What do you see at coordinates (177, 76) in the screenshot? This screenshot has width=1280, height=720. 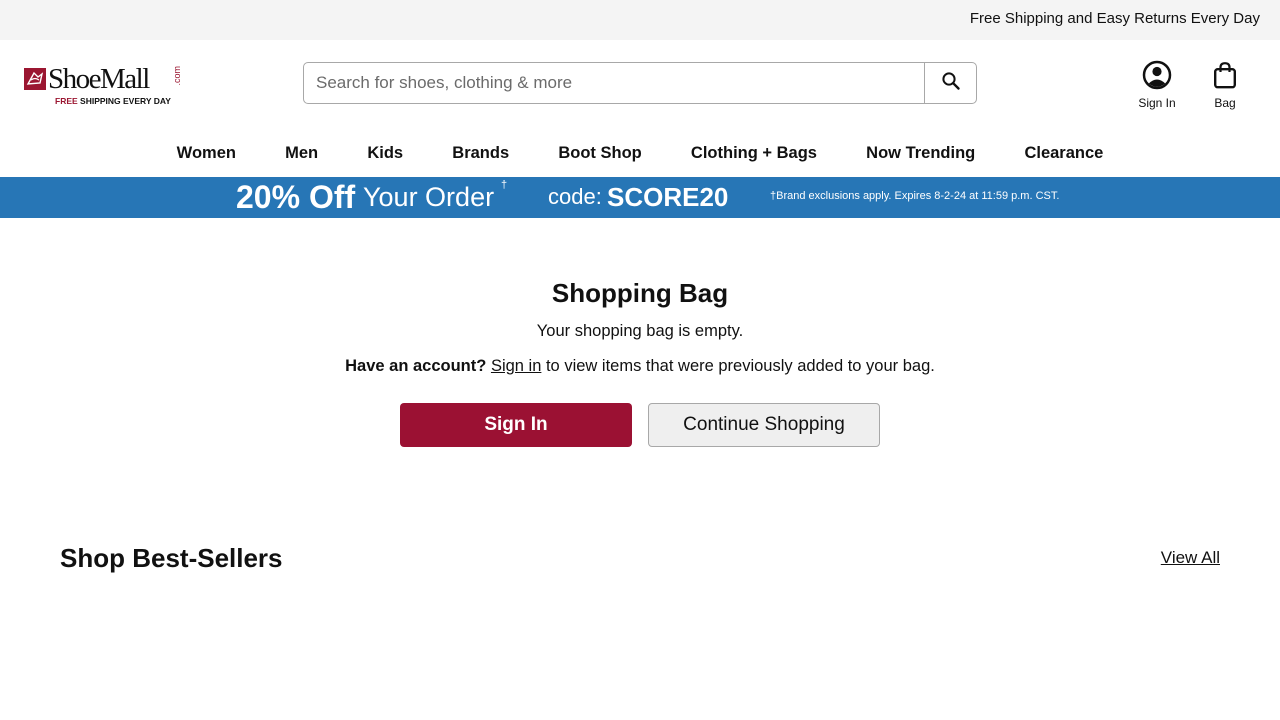 I see `logo-dotcom: .com` at bounding box center [177, 76].